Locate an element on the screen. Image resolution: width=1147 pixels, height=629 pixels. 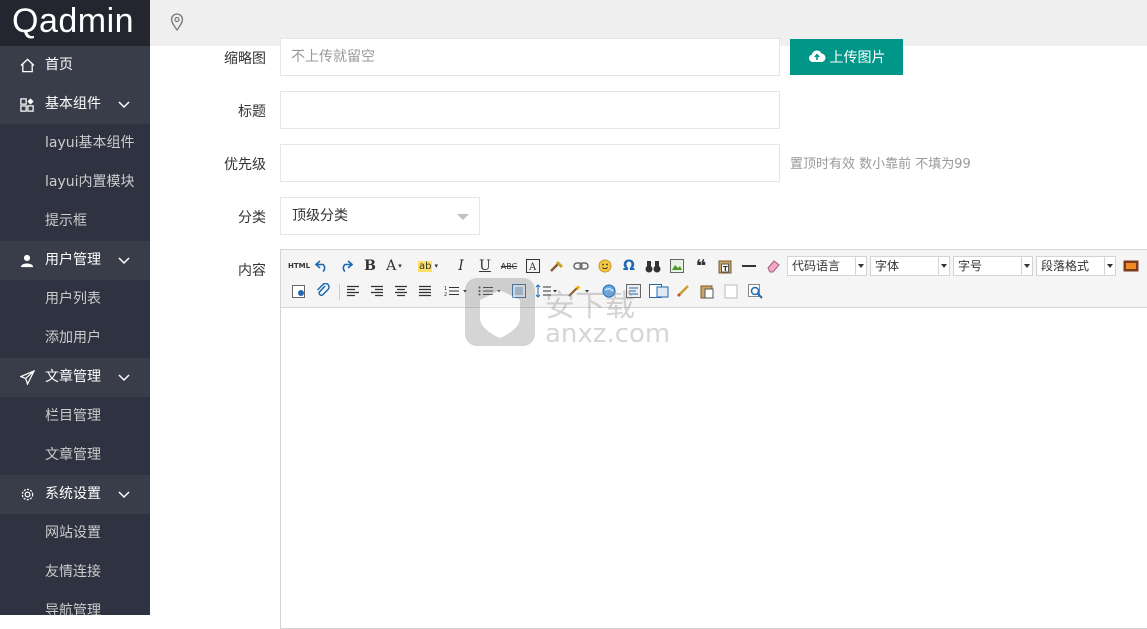
sidebar-item-label: 友情连接 is located at coordinates (73, 572).